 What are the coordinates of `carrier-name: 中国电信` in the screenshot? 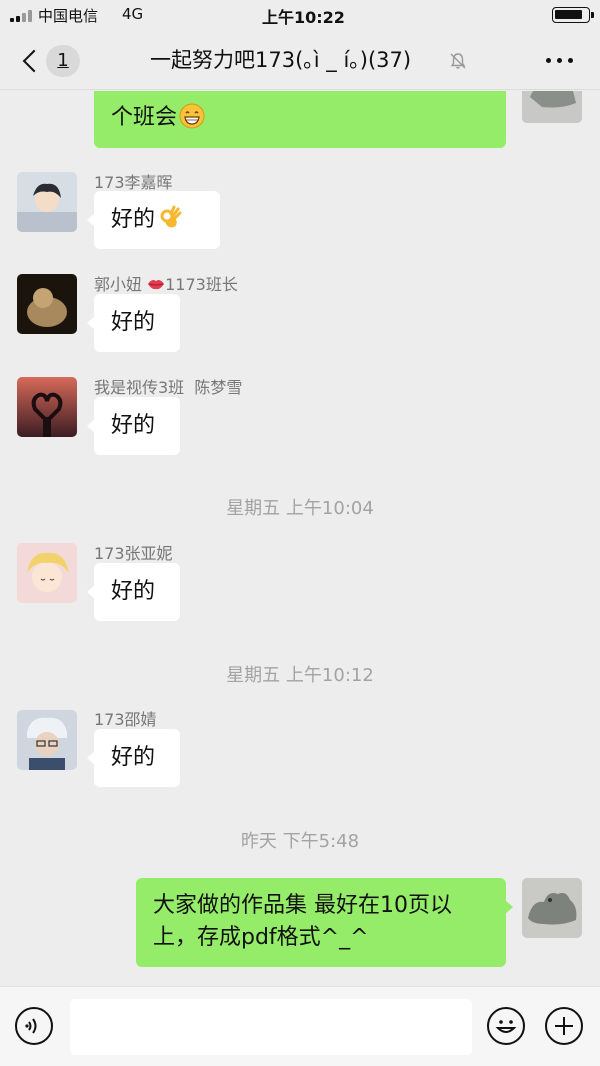 It's located at (68, 16).